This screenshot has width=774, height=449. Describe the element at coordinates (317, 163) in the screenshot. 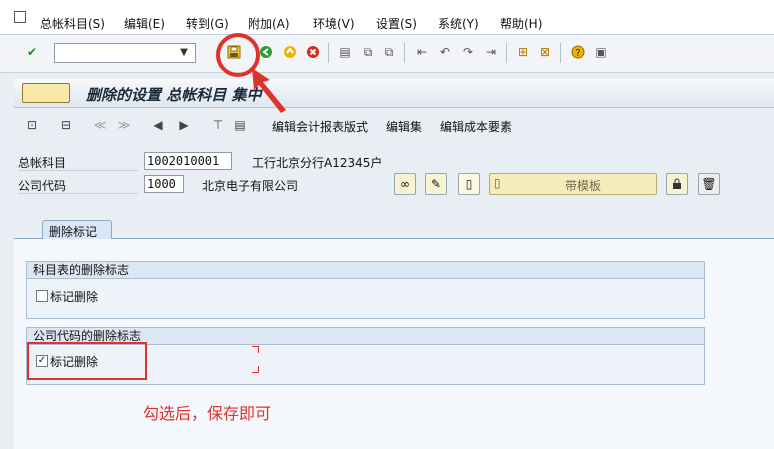

I see `gl-account-description: 工行北京分行A12345户` at that location.